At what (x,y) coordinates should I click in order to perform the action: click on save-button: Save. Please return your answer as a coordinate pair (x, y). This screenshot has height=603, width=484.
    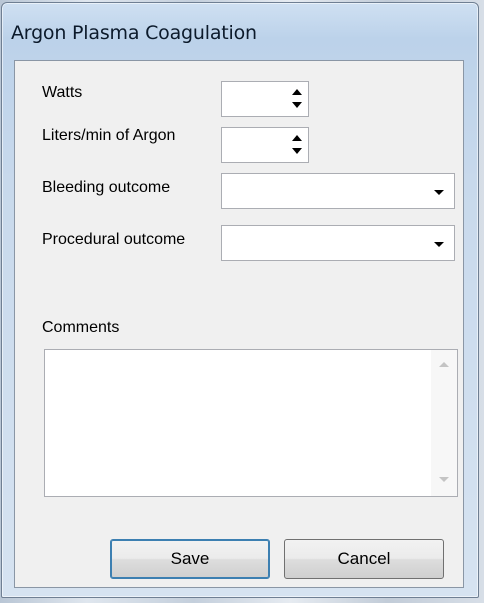
    Looking at the image, I should click on (190, 559).